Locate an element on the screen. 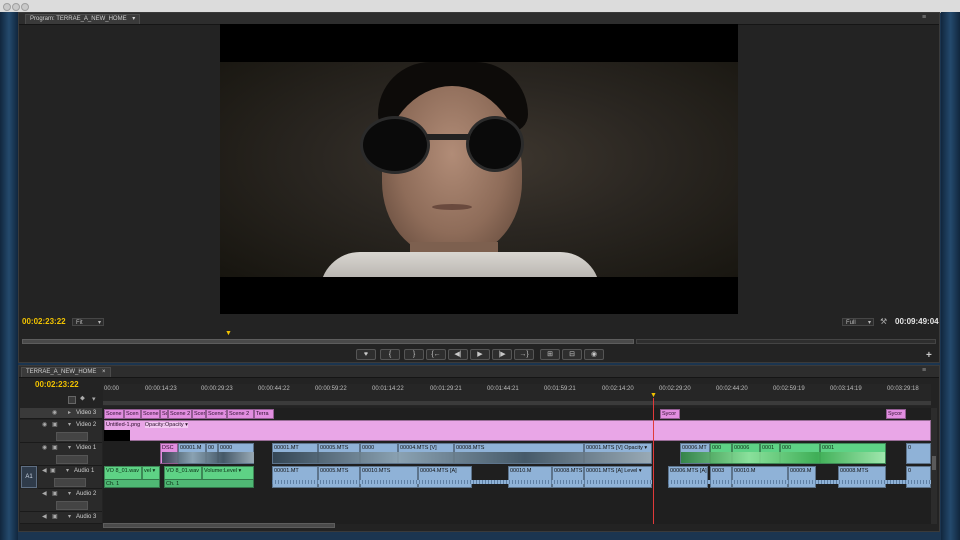  ruler-label: 00:02:29:20 is located at coordinates (675, 389).